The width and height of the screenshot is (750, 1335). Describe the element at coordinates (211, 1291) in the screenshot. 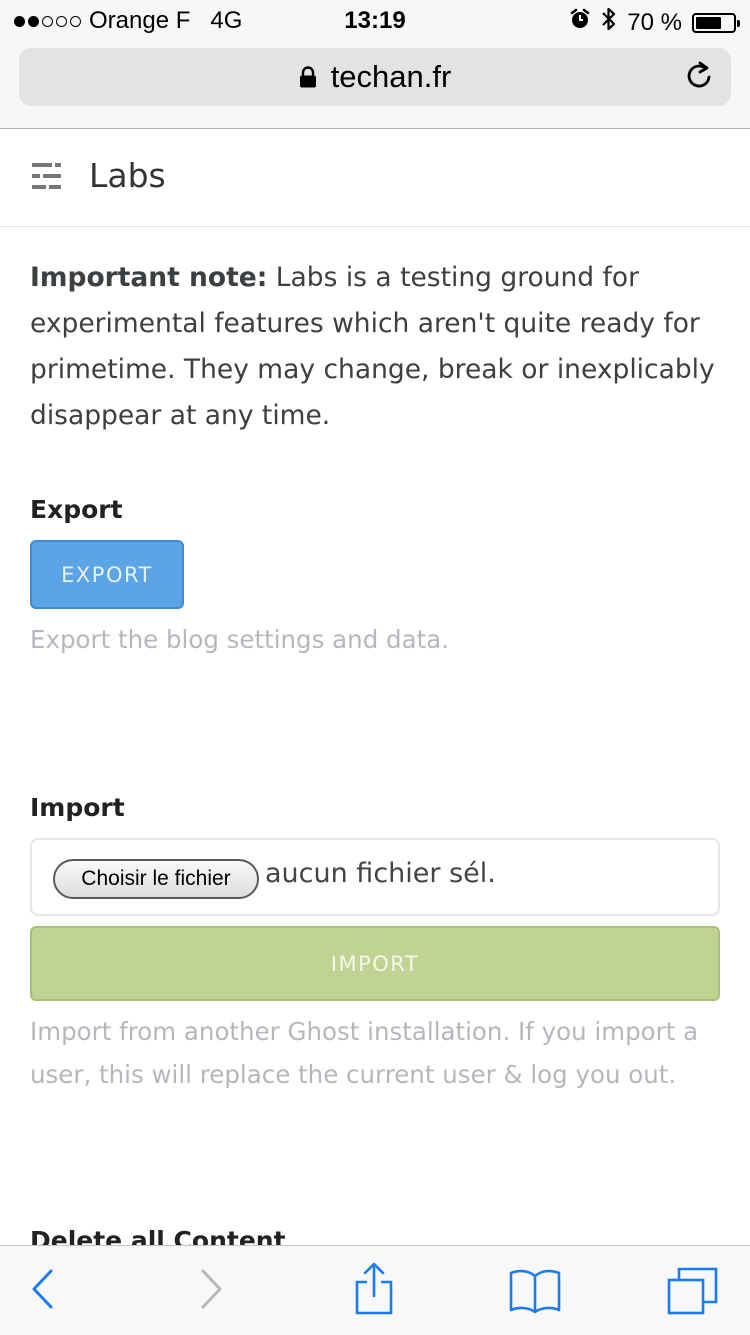

I see `forward-icon` at that location.